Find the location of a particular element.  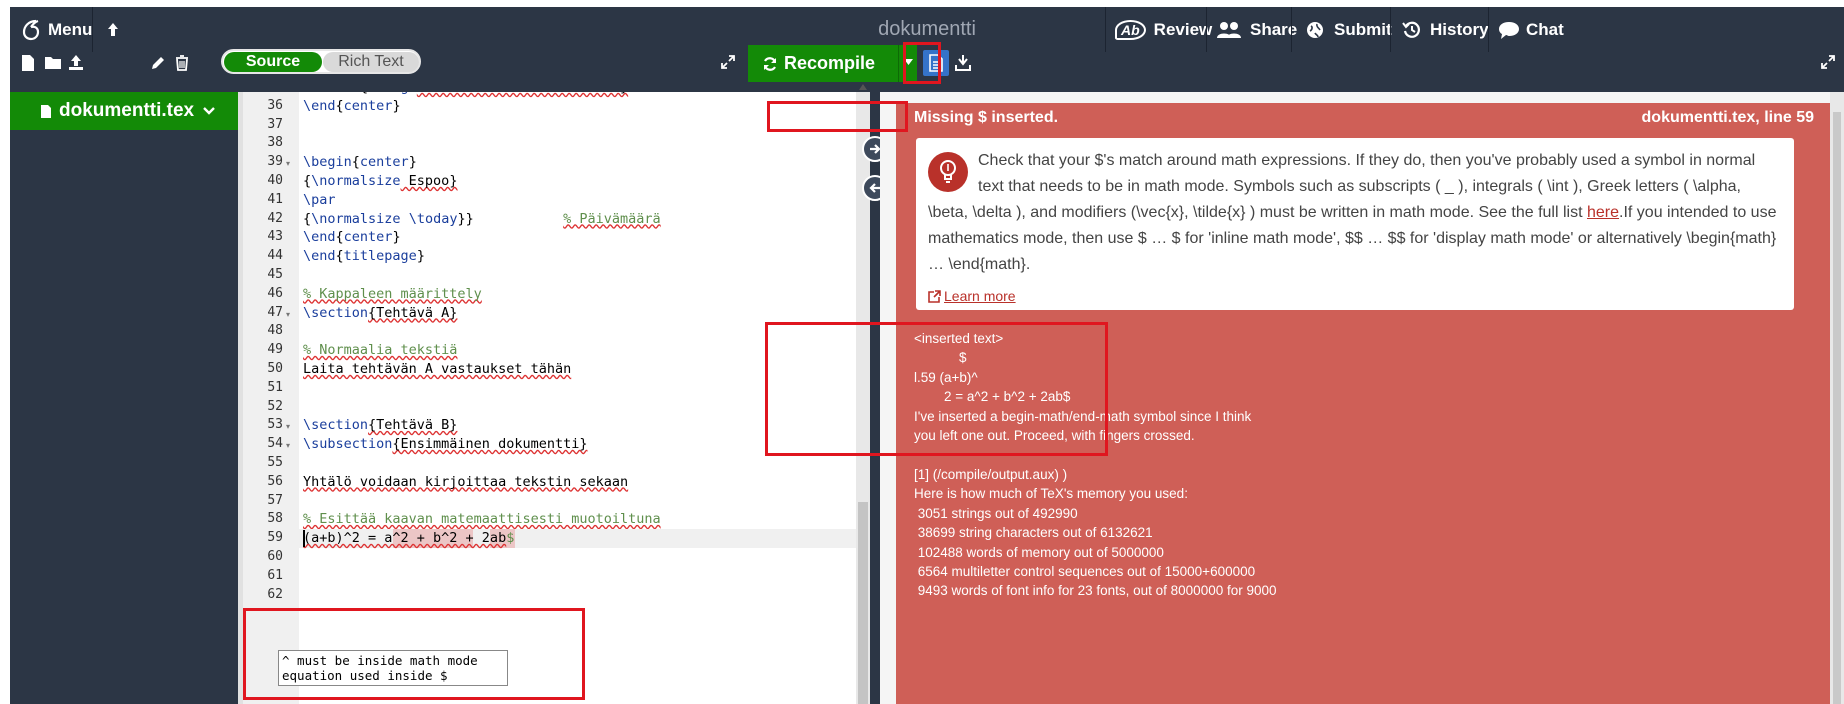

line-number: 57 is located at coordinates (275, 500).